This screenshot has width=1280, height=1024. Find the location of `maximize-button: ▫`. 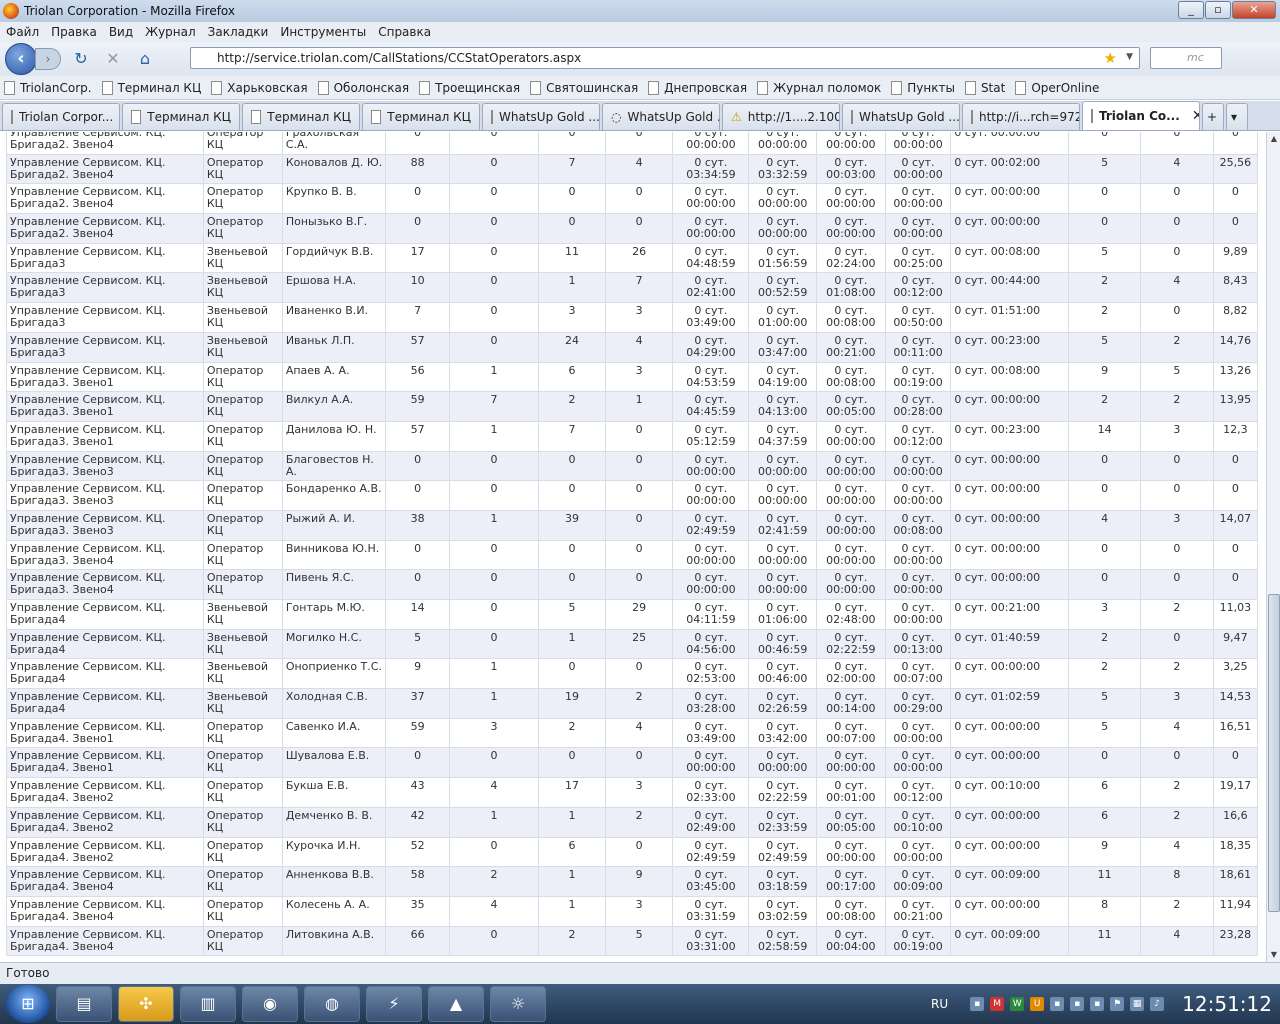

maximize-button: ▫ is located at coordinates (1218, 10).